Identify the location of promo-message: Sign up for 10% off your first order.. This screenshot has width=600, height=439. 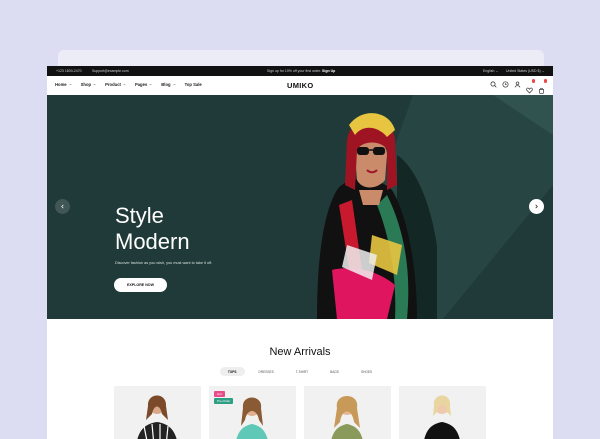
(294, 71).